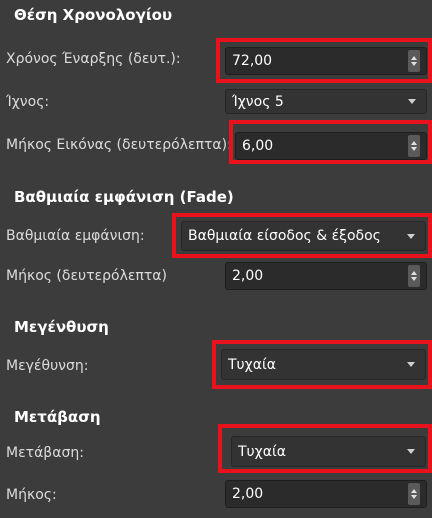 Image resolution: width=432 pixels, height=518 pixels. Describe the element at coordinates (326, 101) in the screenshot. I see `track-combobox: Ίχνος 5` at that location.